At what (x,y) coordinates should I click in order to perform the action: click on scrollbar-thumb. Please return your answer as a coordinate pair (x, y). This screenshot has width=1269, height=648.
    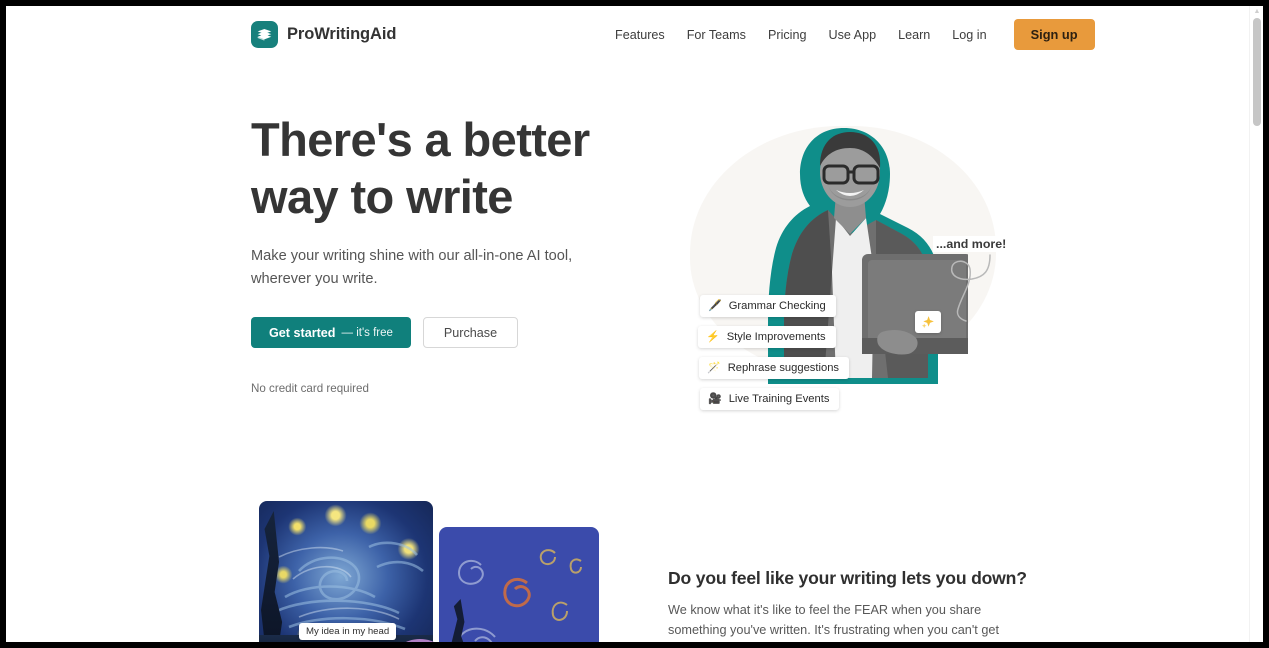
    Looking at the image, I should click on (1257, 72).